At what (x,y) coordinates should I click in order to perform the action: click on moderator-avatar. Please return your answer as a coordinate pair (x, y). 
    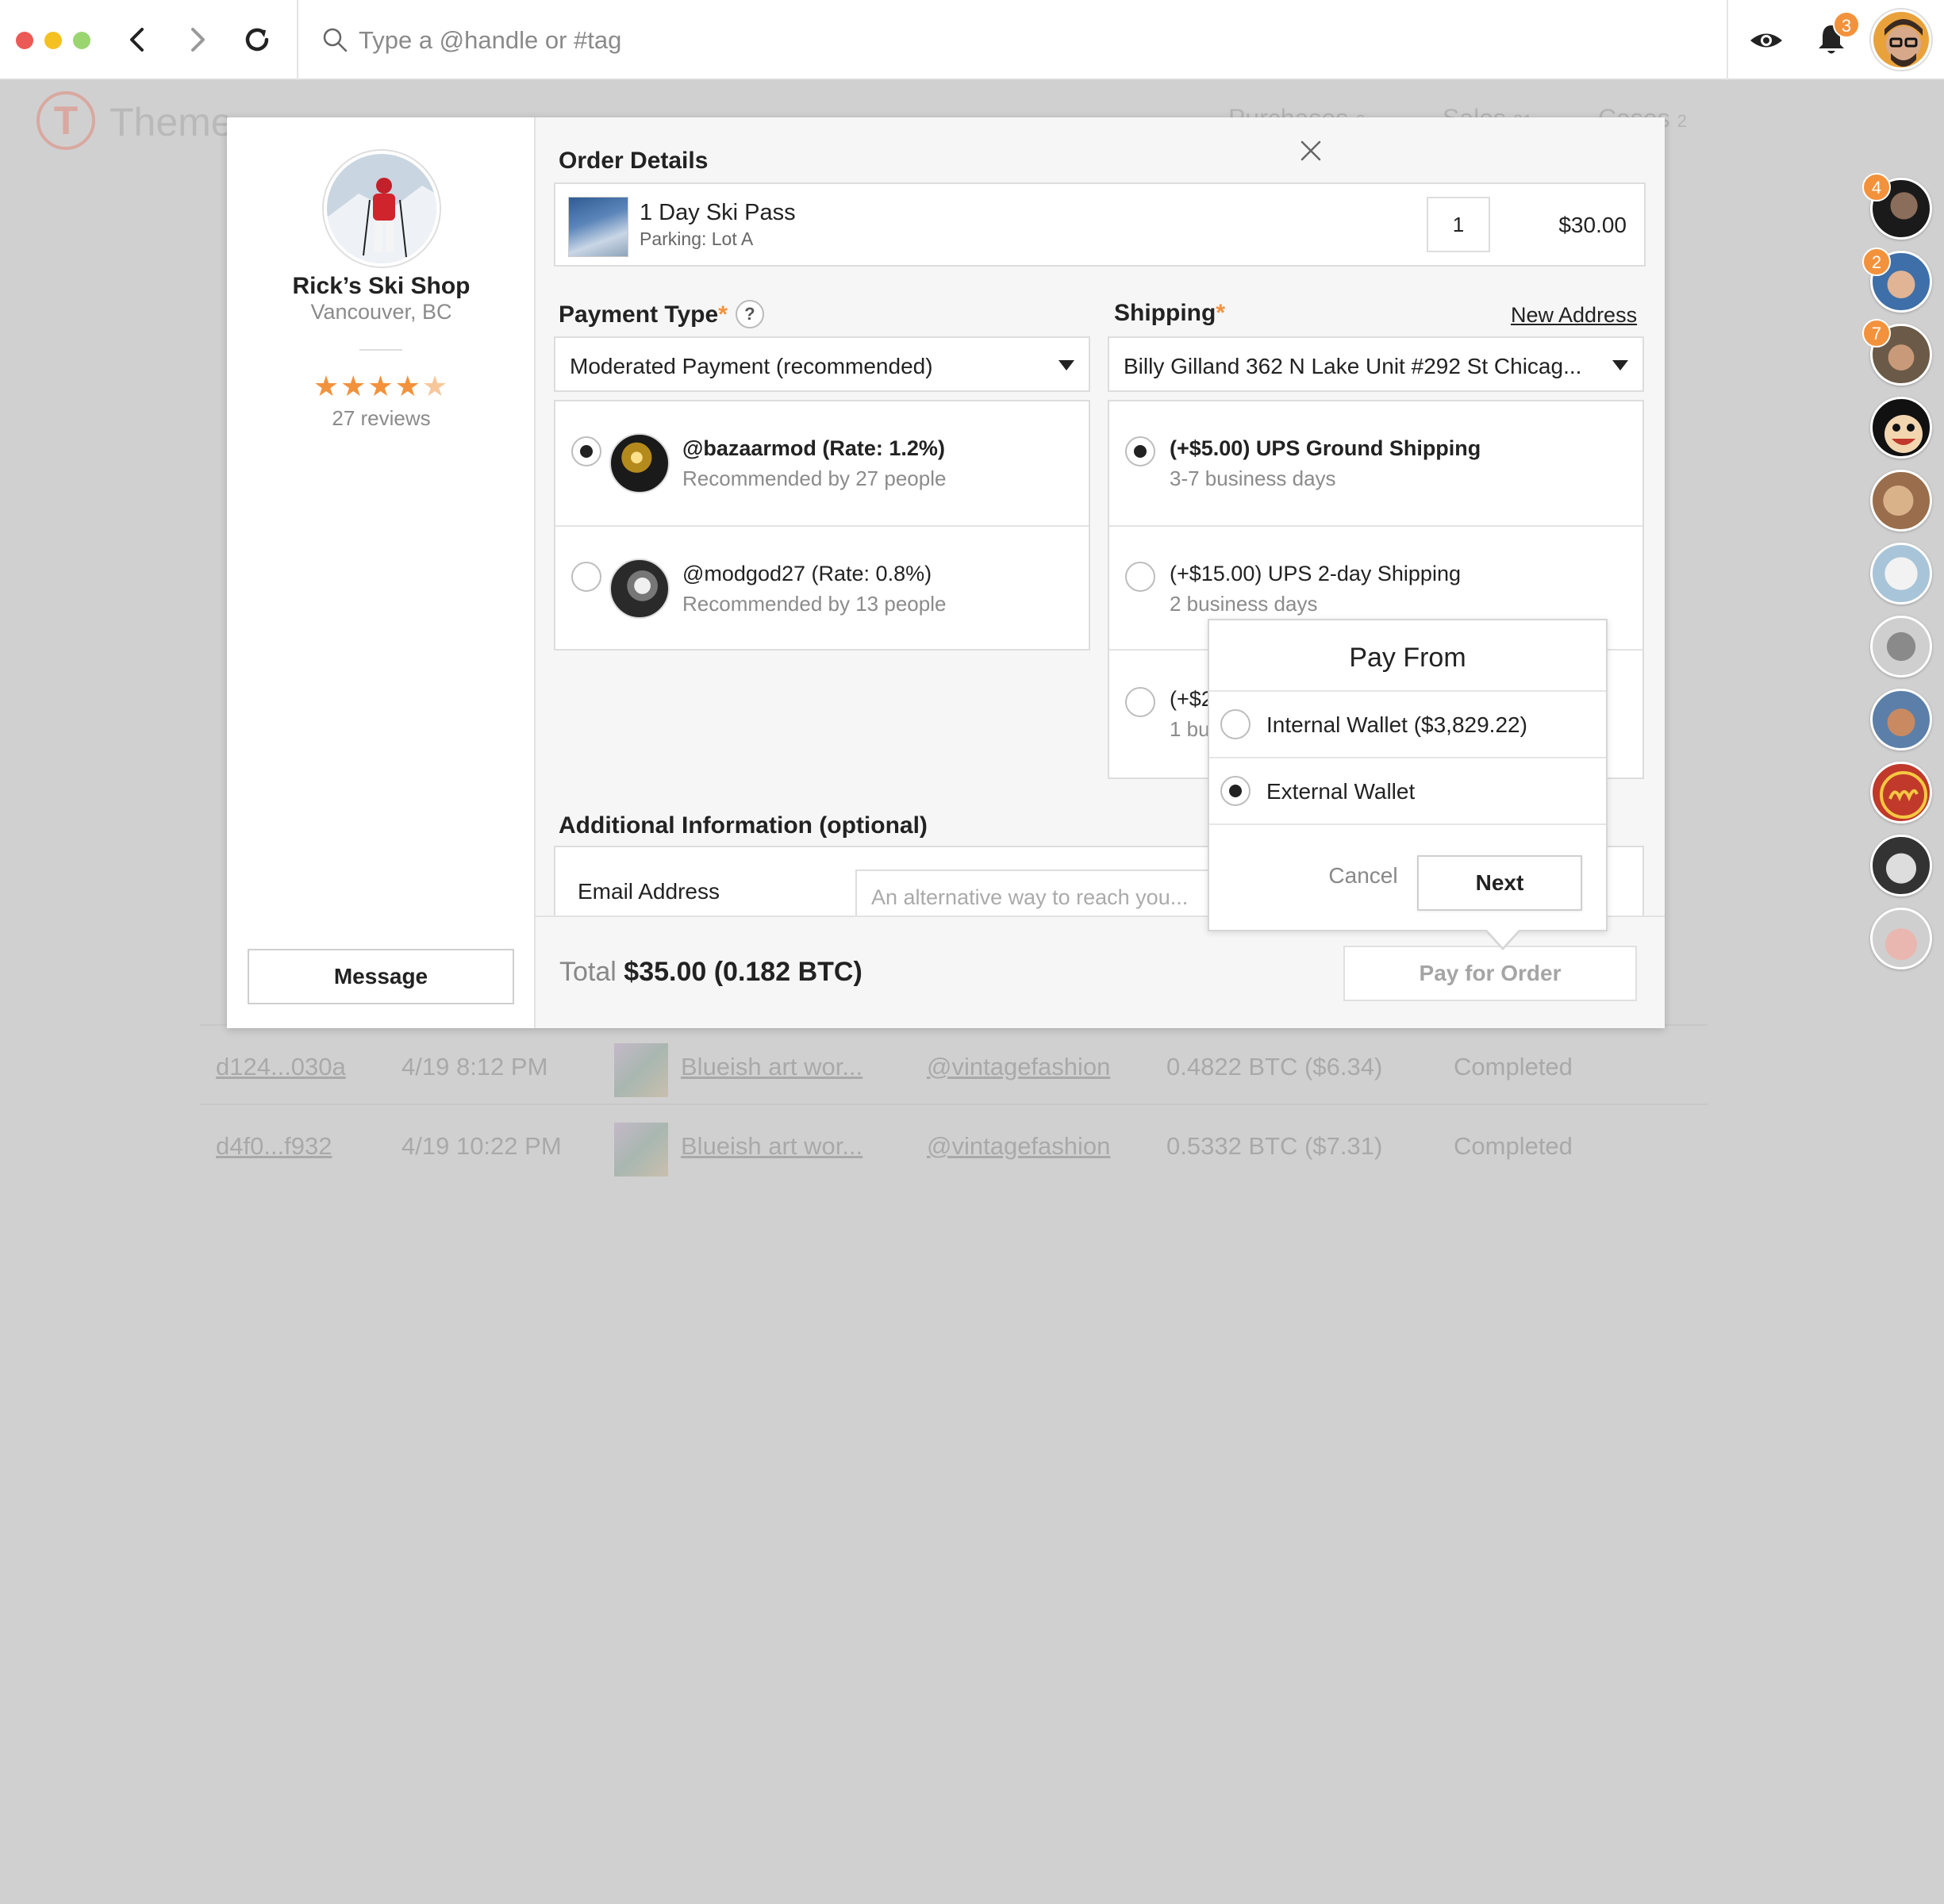
    Looking at the image, I should click on (639, 463).